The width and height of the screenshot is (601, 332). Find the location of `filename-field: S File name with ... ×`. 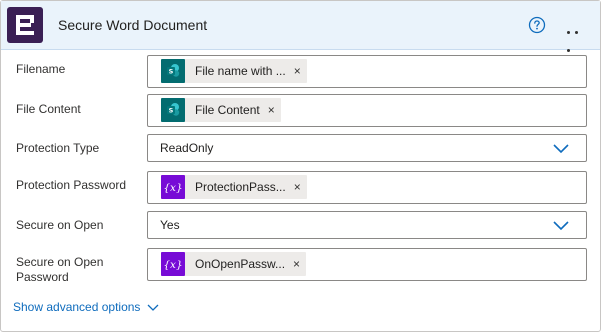

filename-field: S File name with ... × is located at coordinates (367, 71).